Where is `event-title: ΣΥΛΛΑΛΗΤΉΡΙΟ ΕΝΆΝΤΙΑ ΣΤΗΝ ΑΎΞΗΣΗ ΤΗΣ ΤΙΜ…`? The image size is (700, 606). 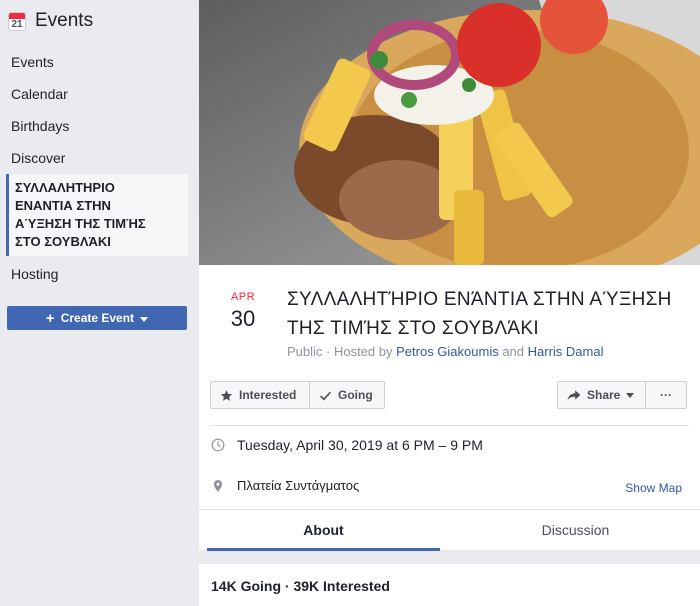 event-title: ΣΥΛΛΑΛΗΤΉΡΙΟ ΕΝΆΝΤΙΑ ΣΤΗΝ ΑΎΞΗΣΗ ΤΗΣ ΤΙΜ… is located at coordinates (479, 314).